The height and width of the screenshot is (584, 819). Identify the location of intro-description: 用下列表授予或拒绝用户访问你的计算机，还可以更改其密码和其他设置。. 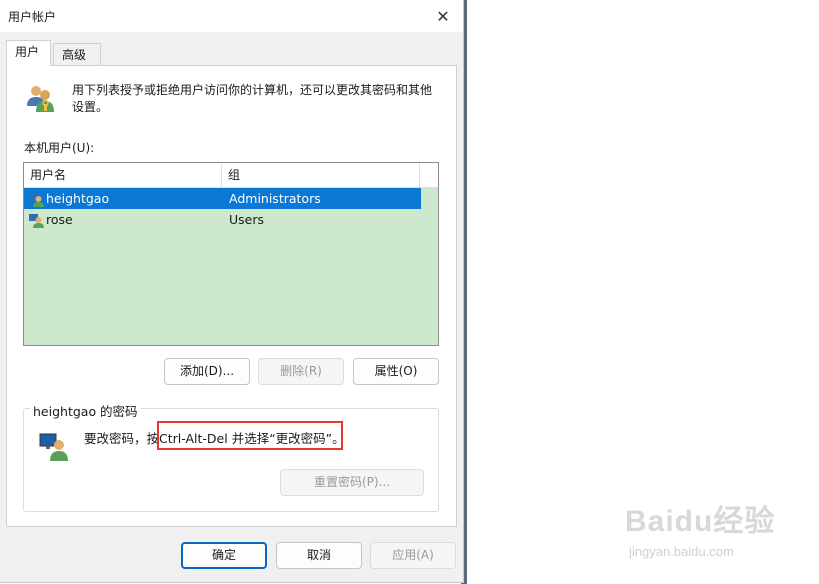
(252, 98).